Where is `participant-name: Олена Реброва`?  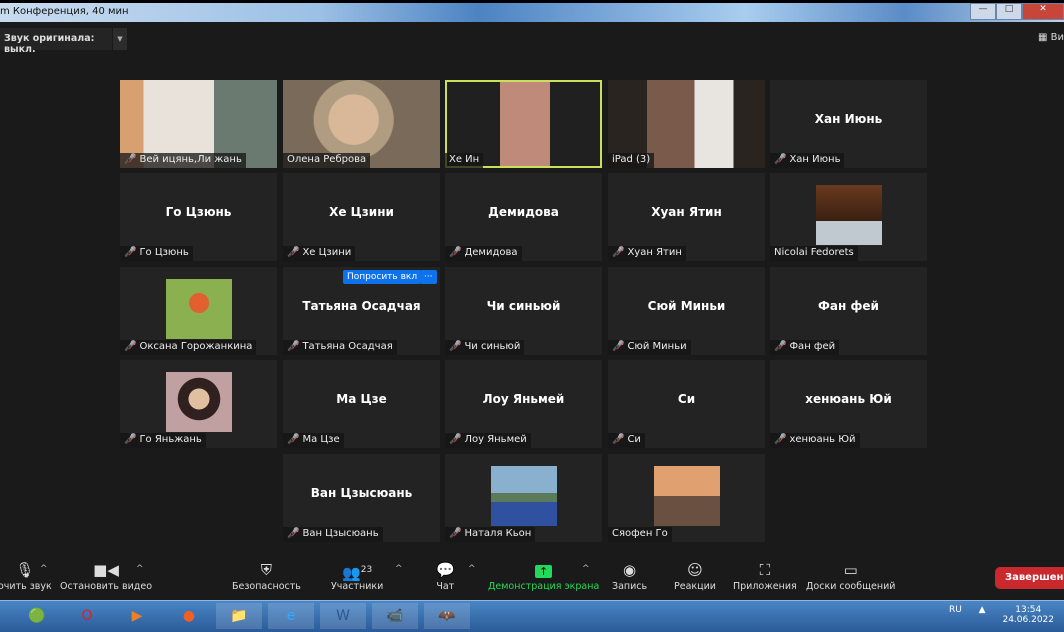 participant-name: Олена Реброва is located at coordinates (327, 159).